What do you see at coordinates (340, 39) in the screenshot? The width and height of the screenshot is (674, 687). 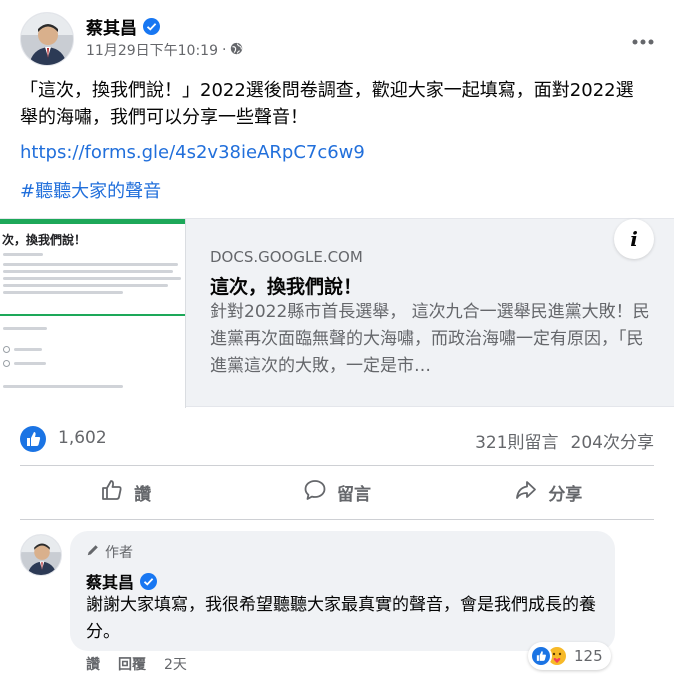 I see `post-header: 蔡其昌 11月29日下午10:19 ·` at bounding box center [340, 39].